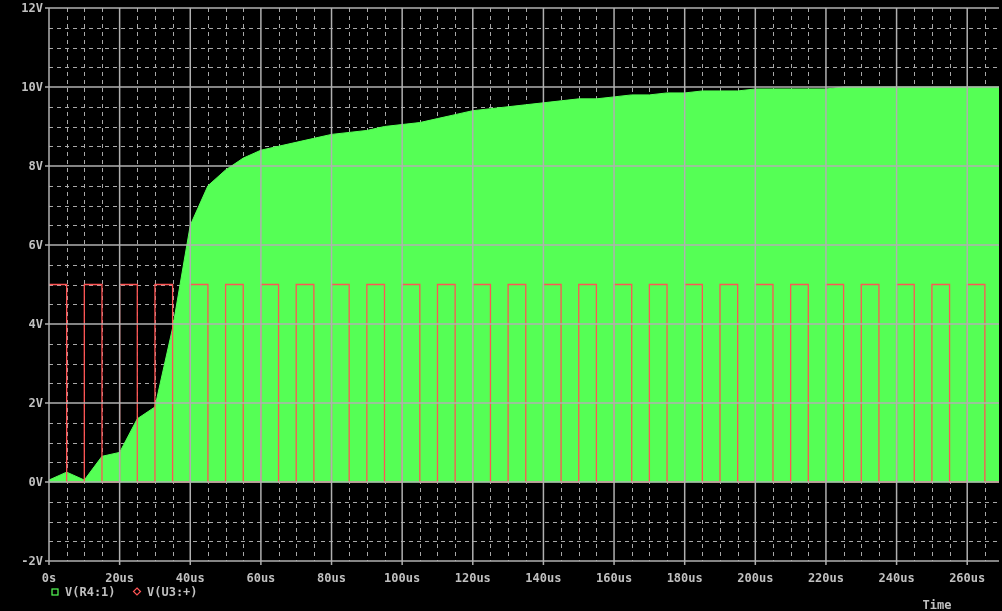  Describe the element at coordinates (172, 592) in the screenshot. I see `legend-label: V(U3:+)` at that location.